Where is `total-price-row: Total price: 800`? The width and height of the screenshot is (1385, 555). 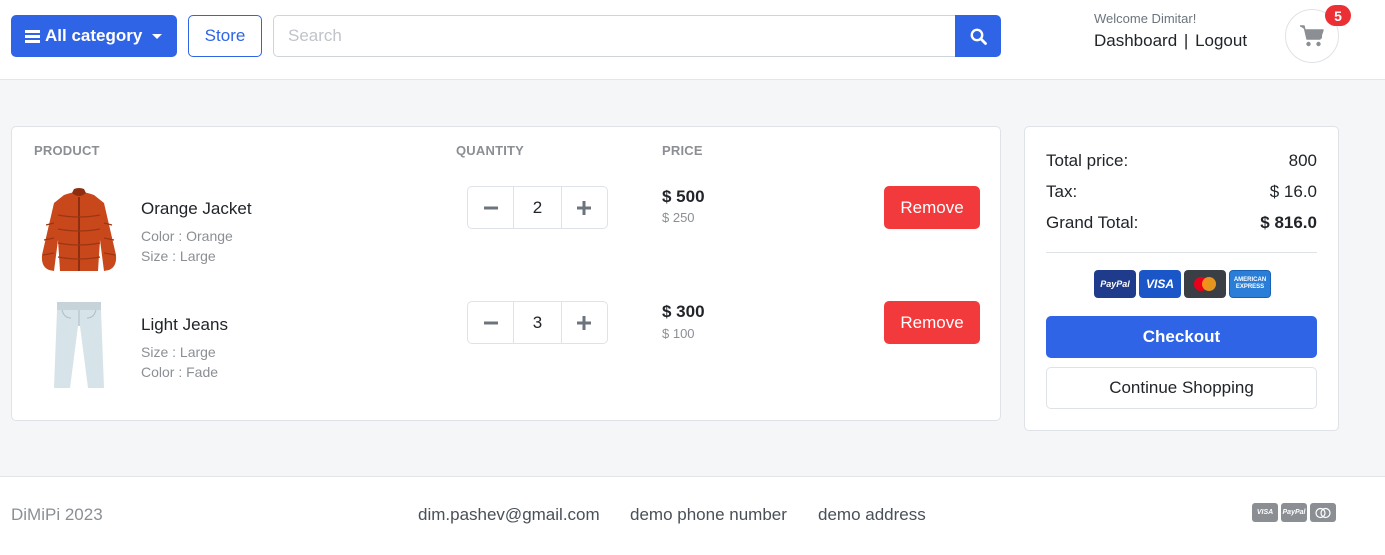 total-price-row: Total price: 800 is located at coordinates (1181, 161).